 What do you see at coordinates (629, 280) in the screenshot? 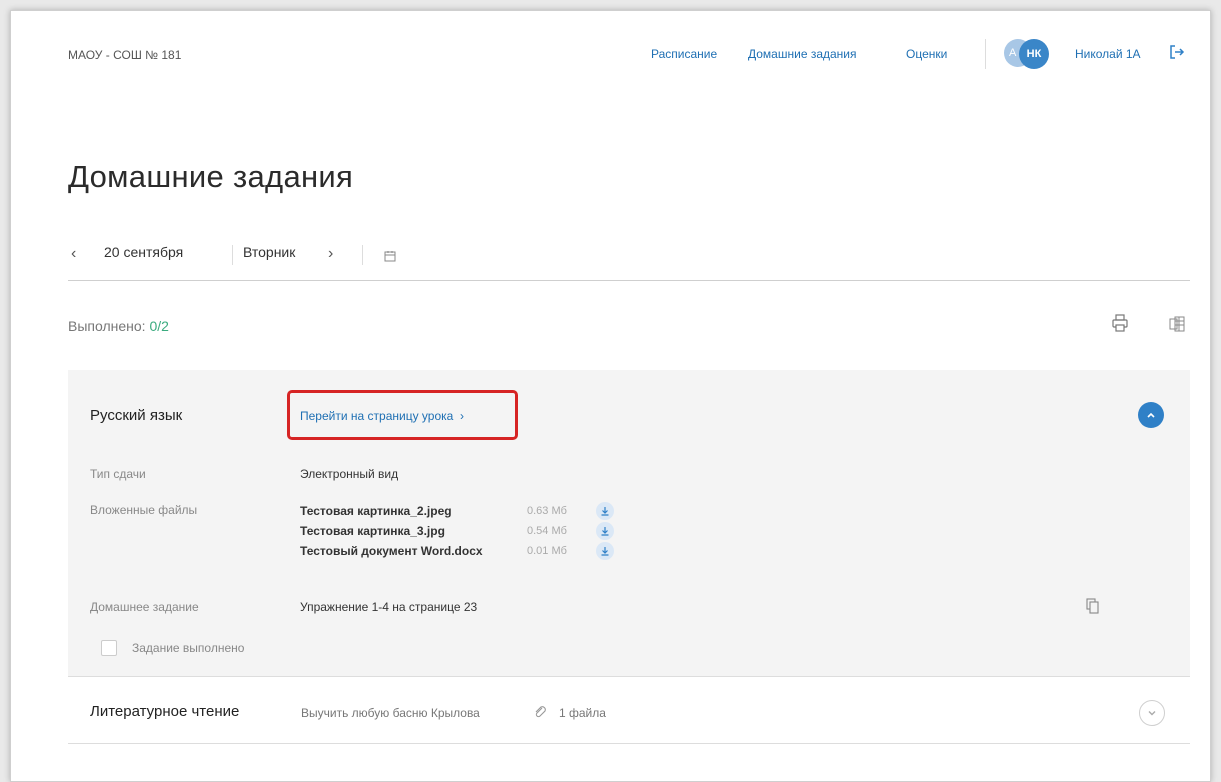
I see `section-divider` at bounding box center [629, 280].